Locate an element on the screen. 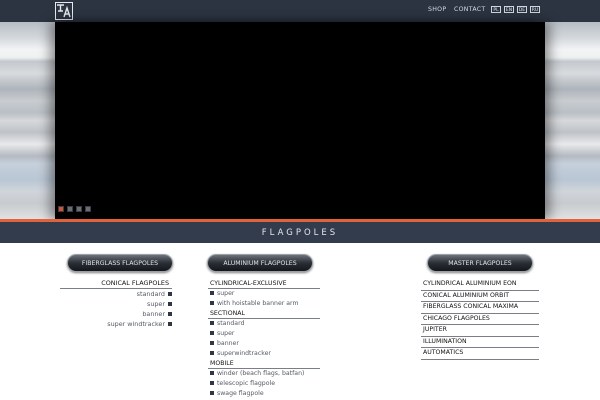  group-heading: CYLINDRICAL-EXCLUSIVE is located at coordinates (264, 284).